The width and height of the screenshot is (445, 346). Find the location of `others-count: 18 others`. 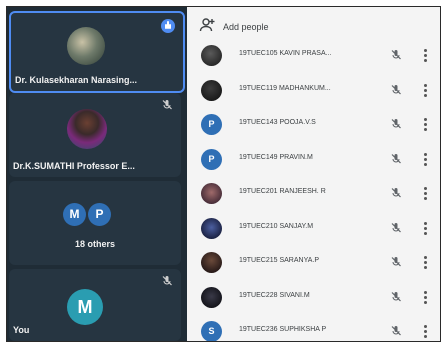

others-count: 18 others is located at coordinates (95, 244).